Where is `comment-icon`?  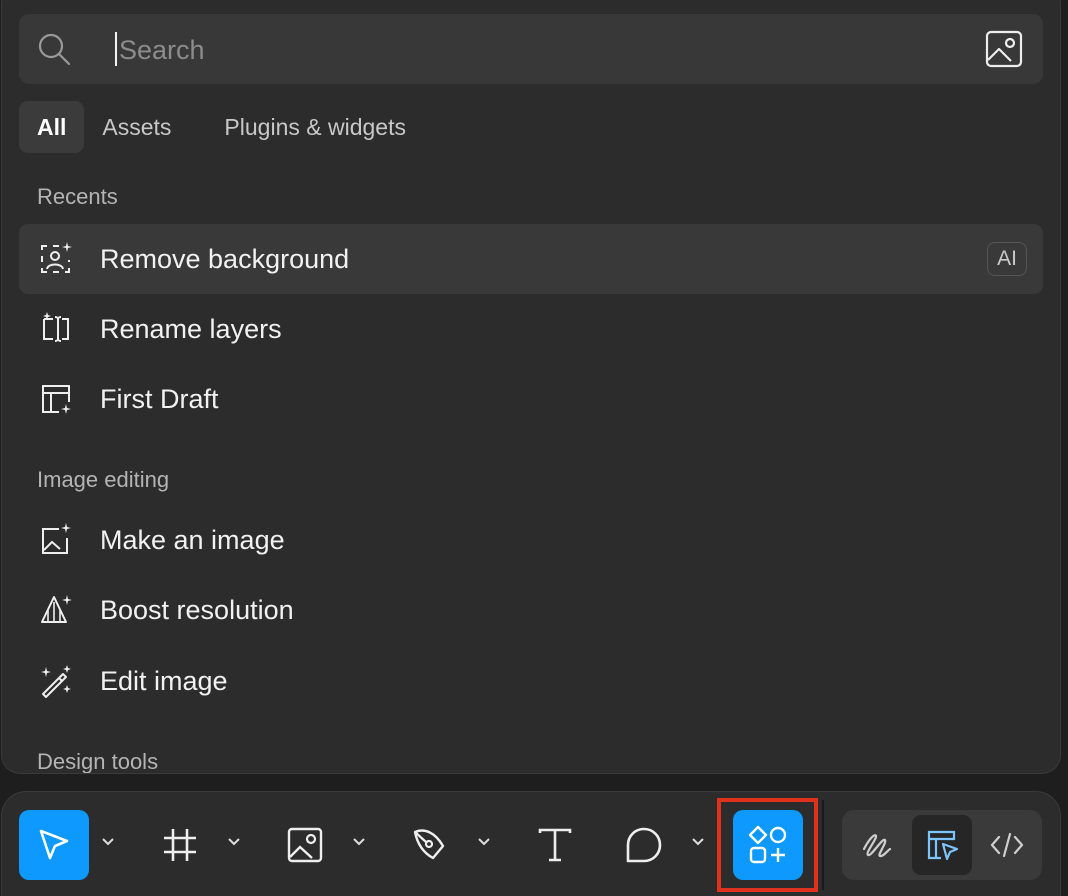
comment-icon is located at coordinates (644, 845).